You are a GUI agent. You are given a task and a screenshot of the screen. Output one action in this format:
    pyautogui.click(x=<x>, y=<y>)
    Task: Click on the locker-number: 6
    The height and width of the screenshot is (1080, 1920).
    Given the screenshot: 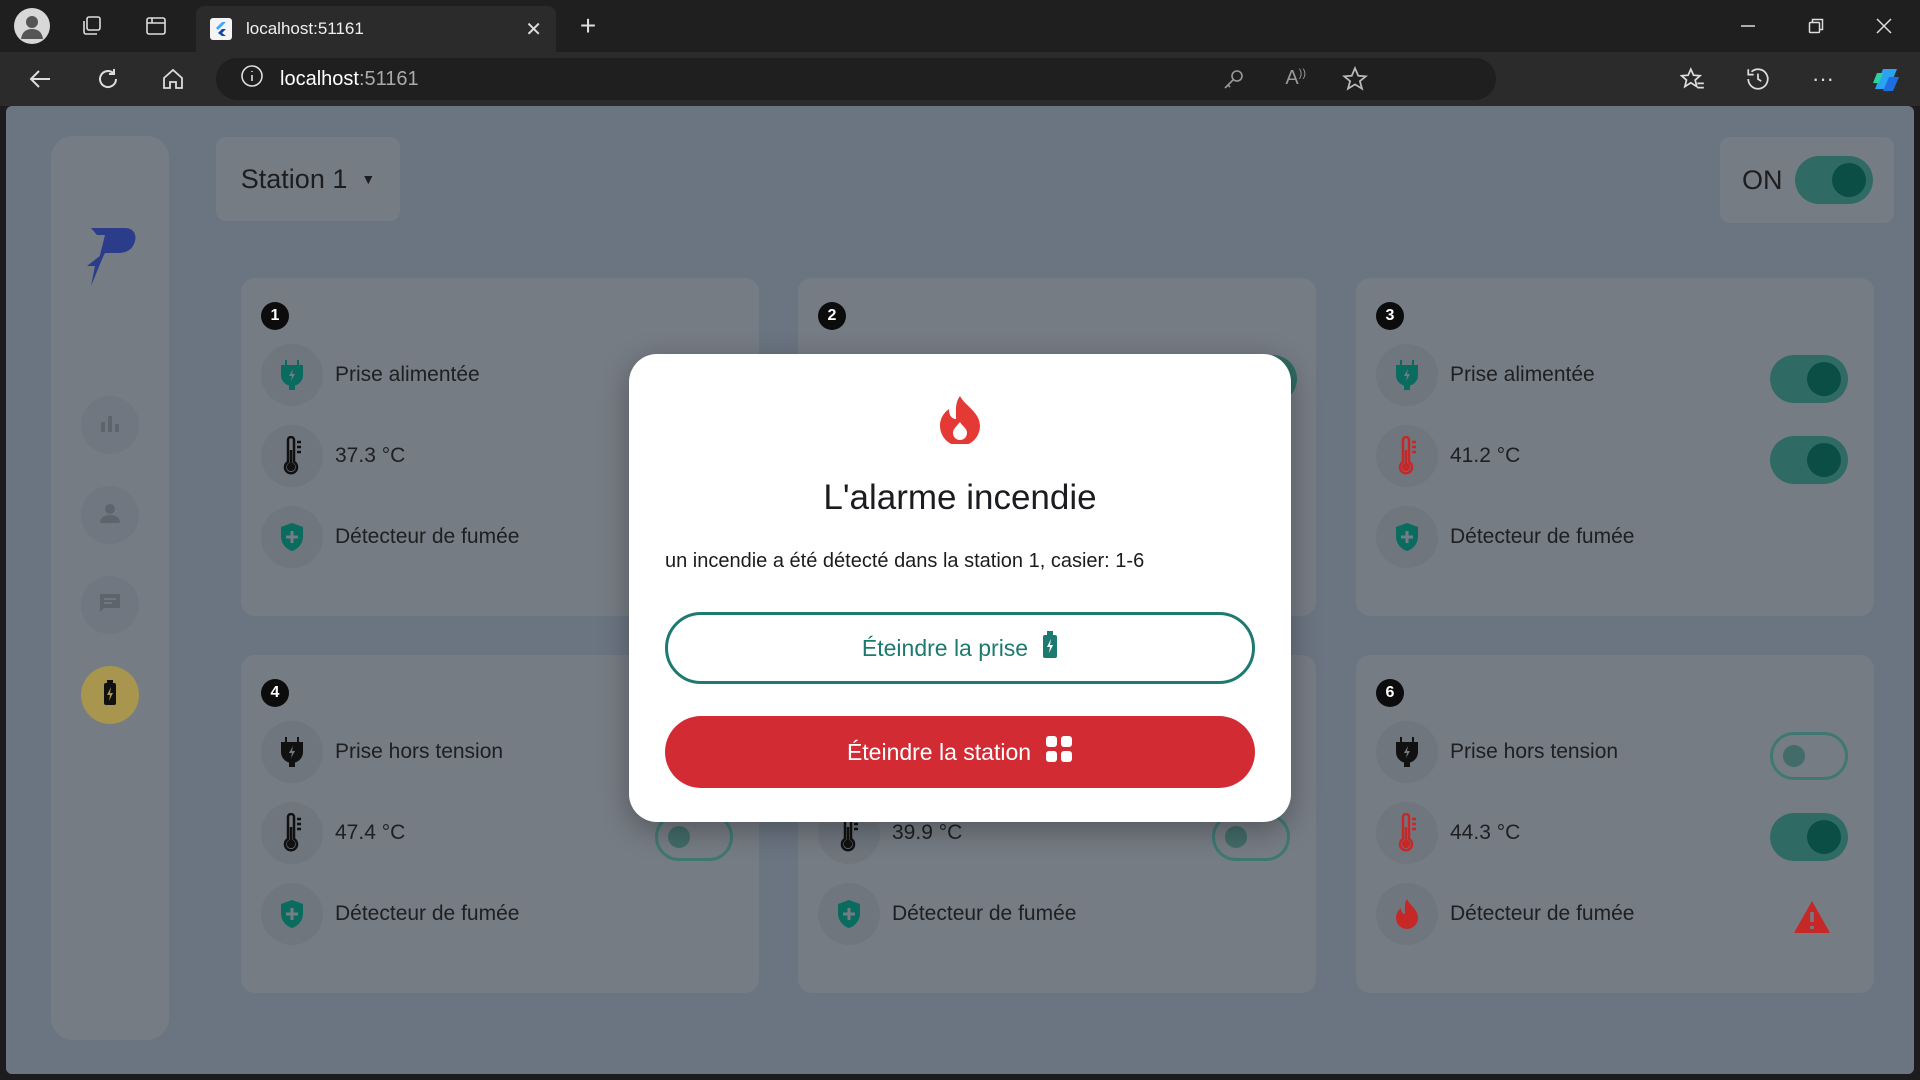 What is the action you would take?
    pyautogui.click(x=1390, y=693)
    